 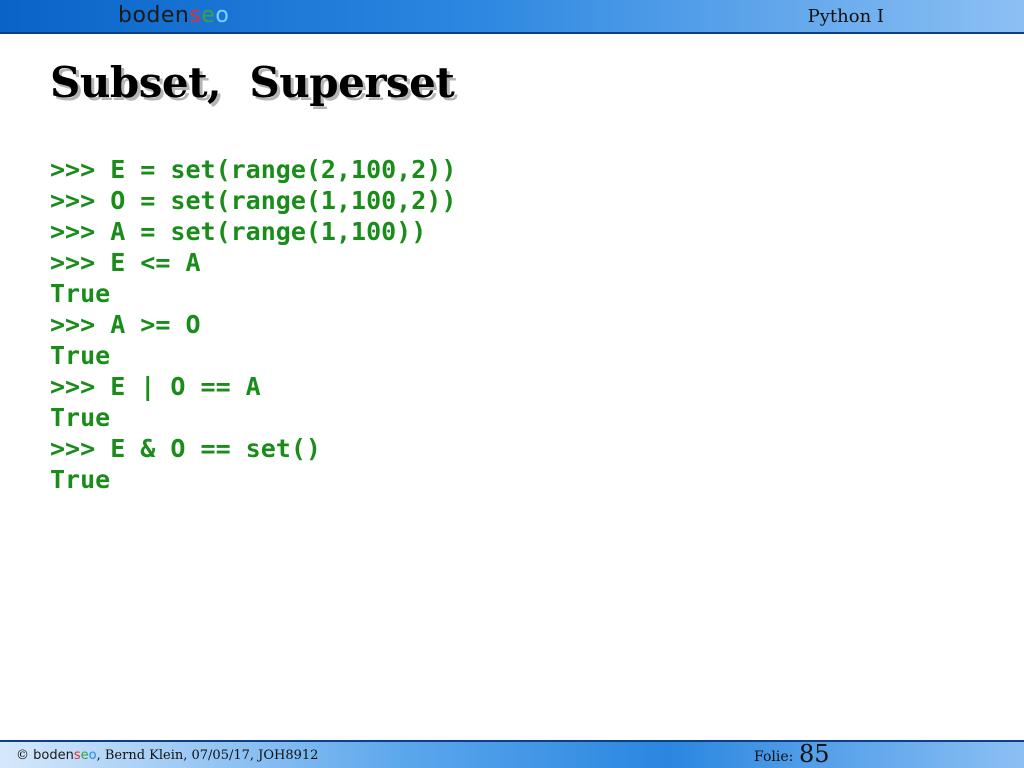 What do you see at coordinates (252, 82) in the screenshot?
I see `slide-title: Subset, Superset` at bounding box center [252, 82].